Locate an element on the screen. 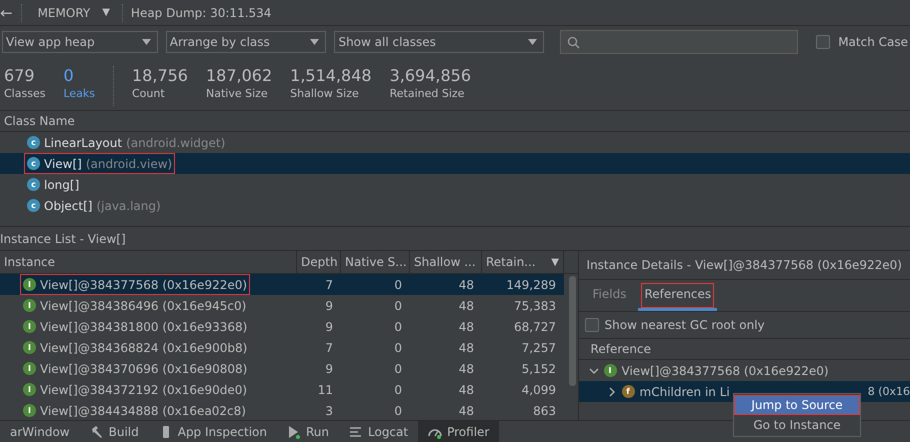  filter-dropdown: Arrange by class is located at coordinates (246, 42).